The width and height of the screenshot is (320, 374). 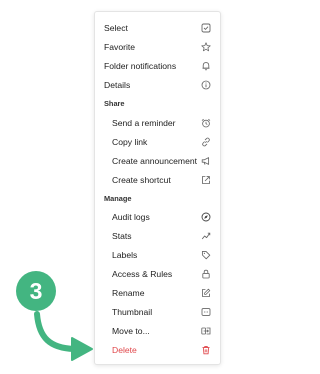 I want to click on menu-item-label: Favorite, so click(x=120, y=47).